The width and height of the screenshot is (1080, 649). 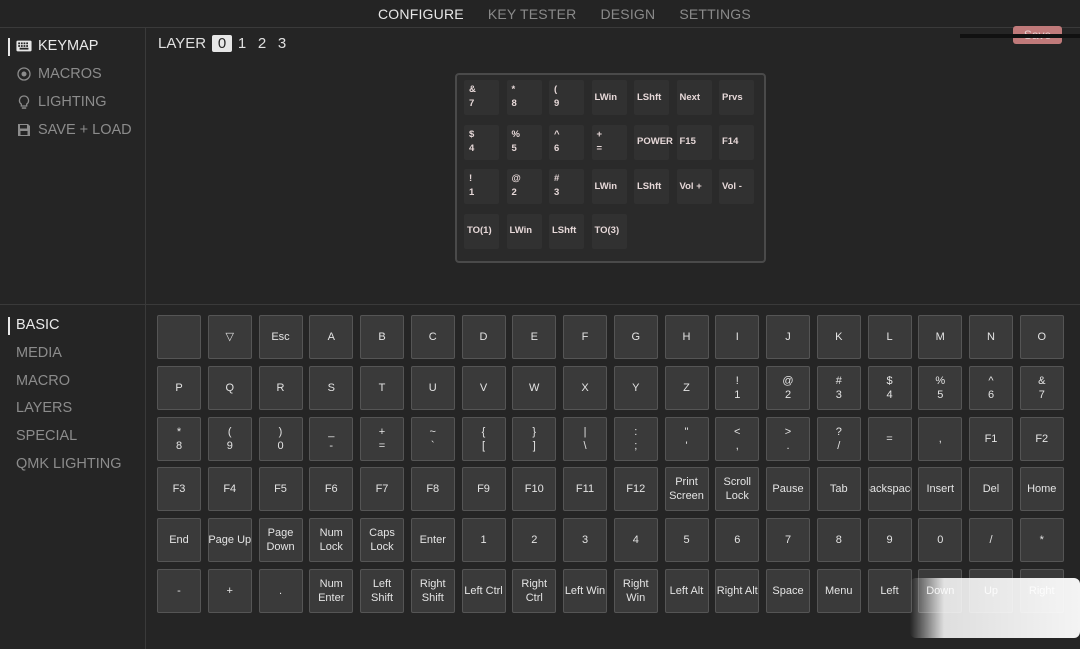 I want to click on keycode-q: Q, so click(x=229, y=387).